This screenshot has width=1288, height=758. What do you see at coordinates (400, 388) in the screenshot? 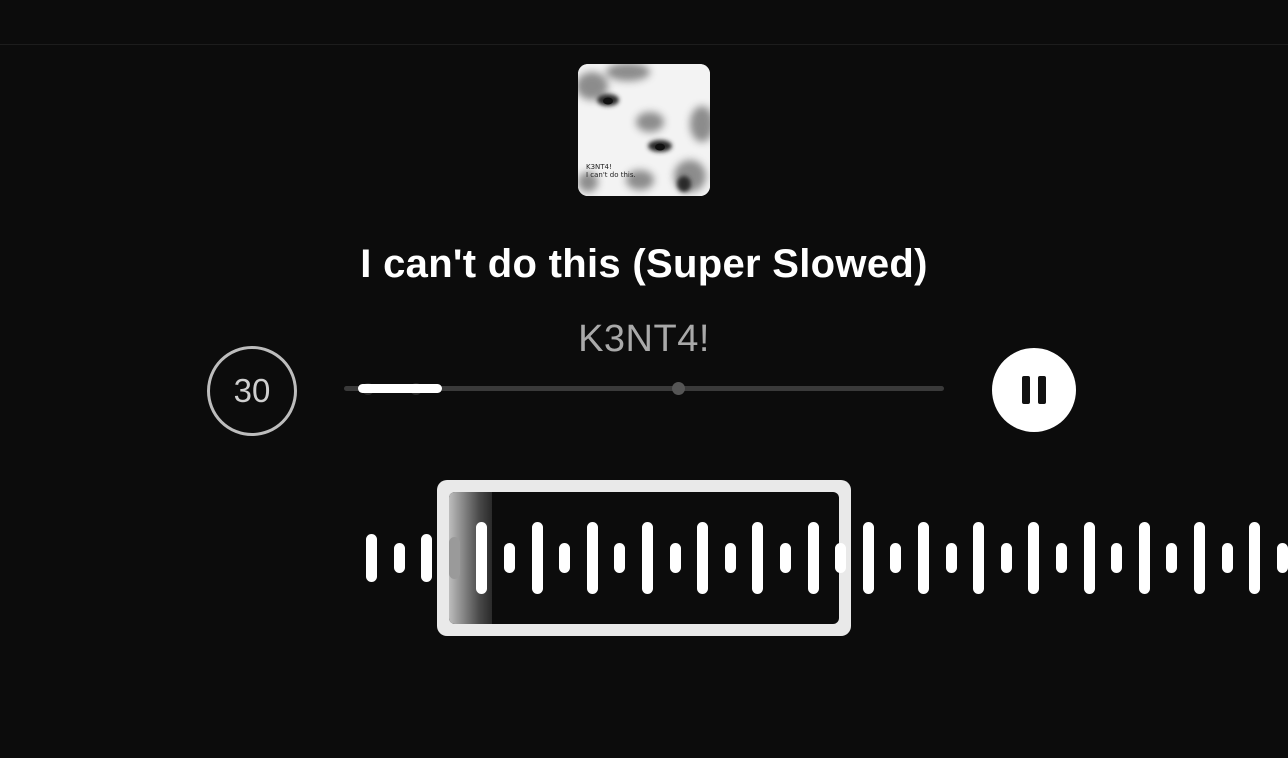
I see `progress-fill` at bounding box center [400, 388].